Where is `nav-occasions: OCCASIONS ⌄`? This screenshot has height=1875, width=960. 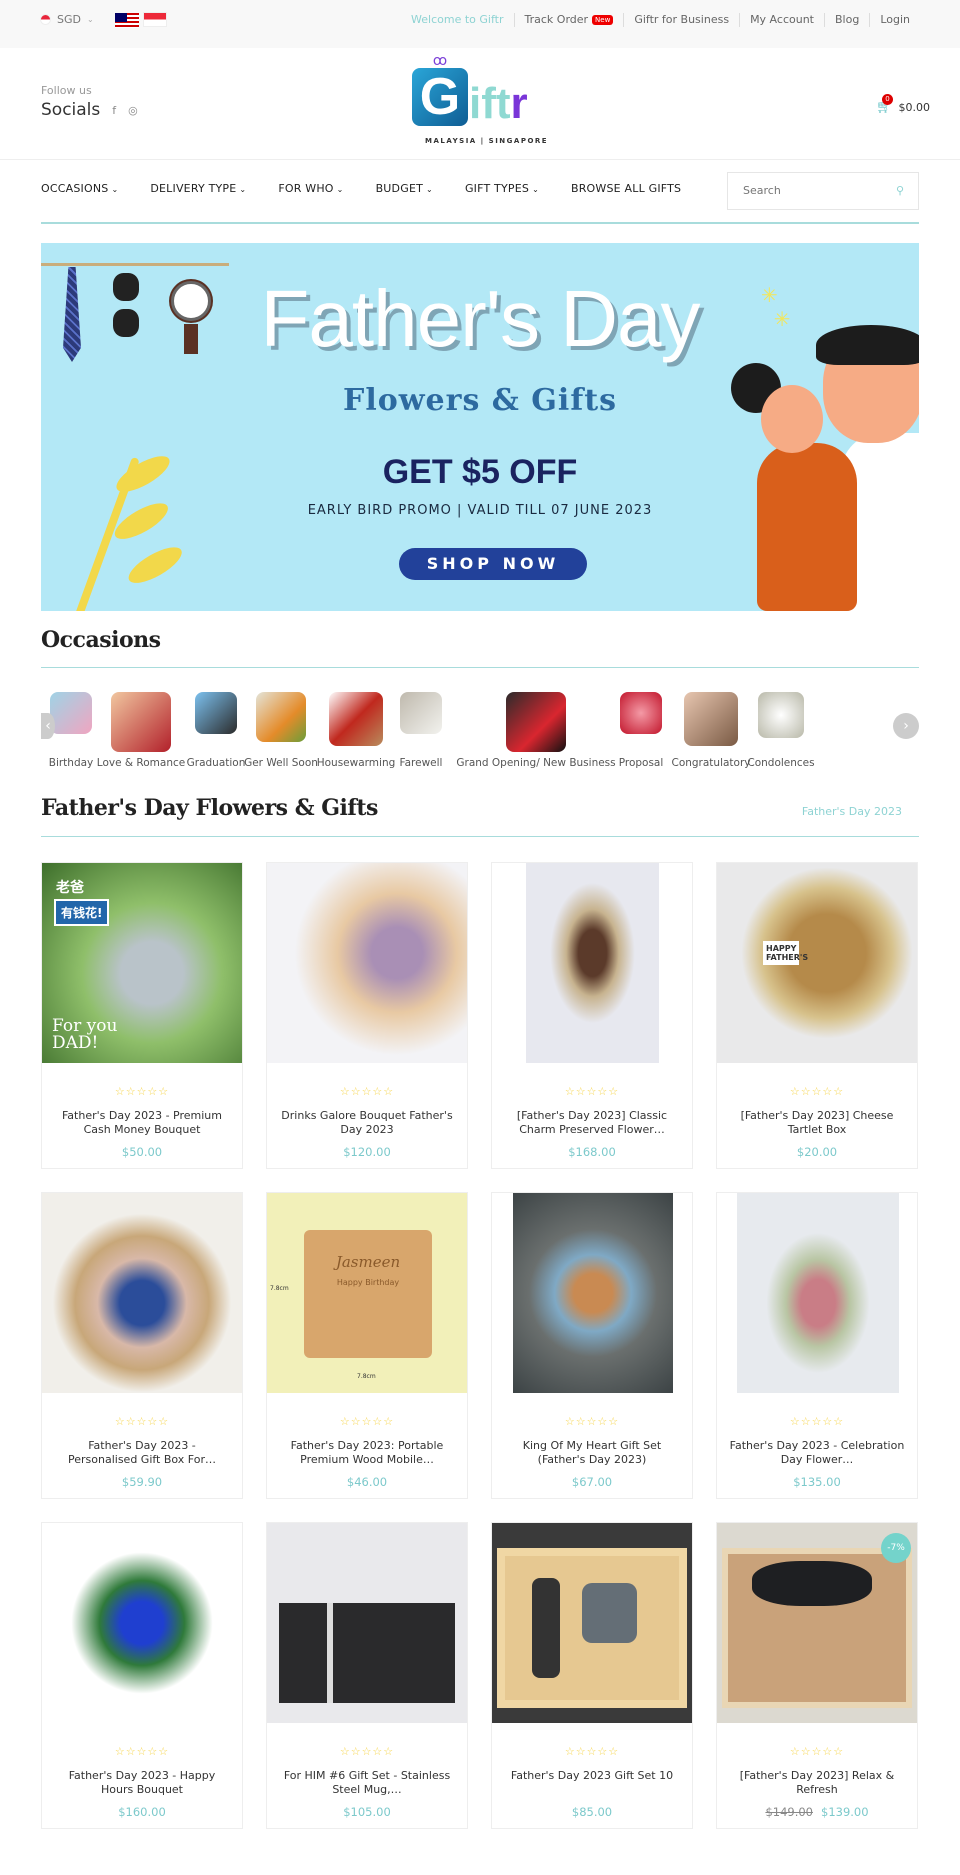 nav-occasions: OCCASIONS ⌄ is located at coordinates (79, 188).